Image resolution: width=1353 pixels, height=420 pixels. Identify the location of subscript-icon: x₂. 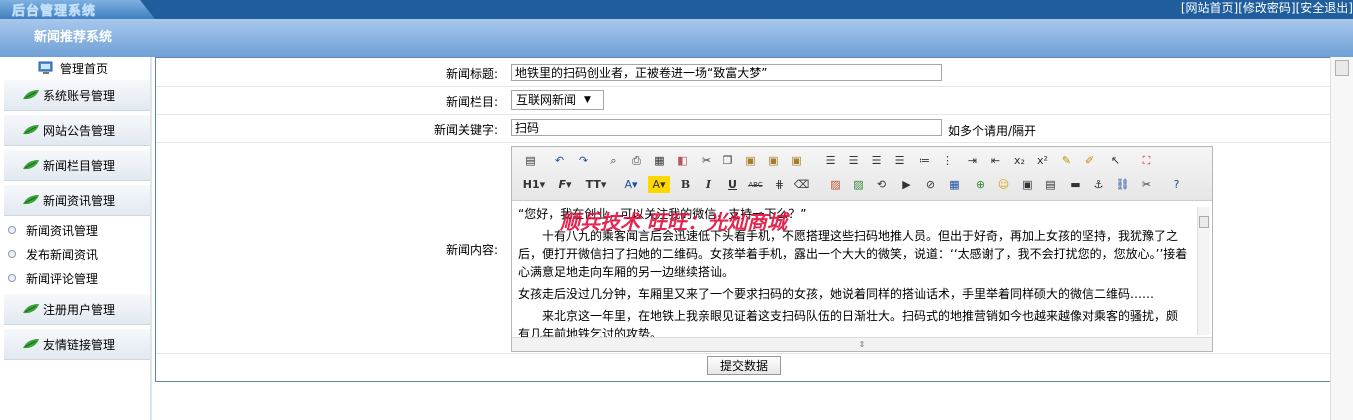
(1019, 160).